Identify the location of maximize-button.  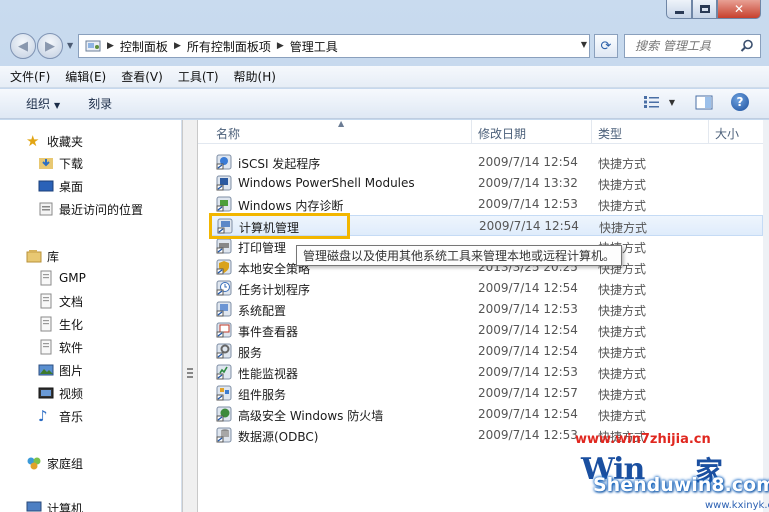
(704, 9).